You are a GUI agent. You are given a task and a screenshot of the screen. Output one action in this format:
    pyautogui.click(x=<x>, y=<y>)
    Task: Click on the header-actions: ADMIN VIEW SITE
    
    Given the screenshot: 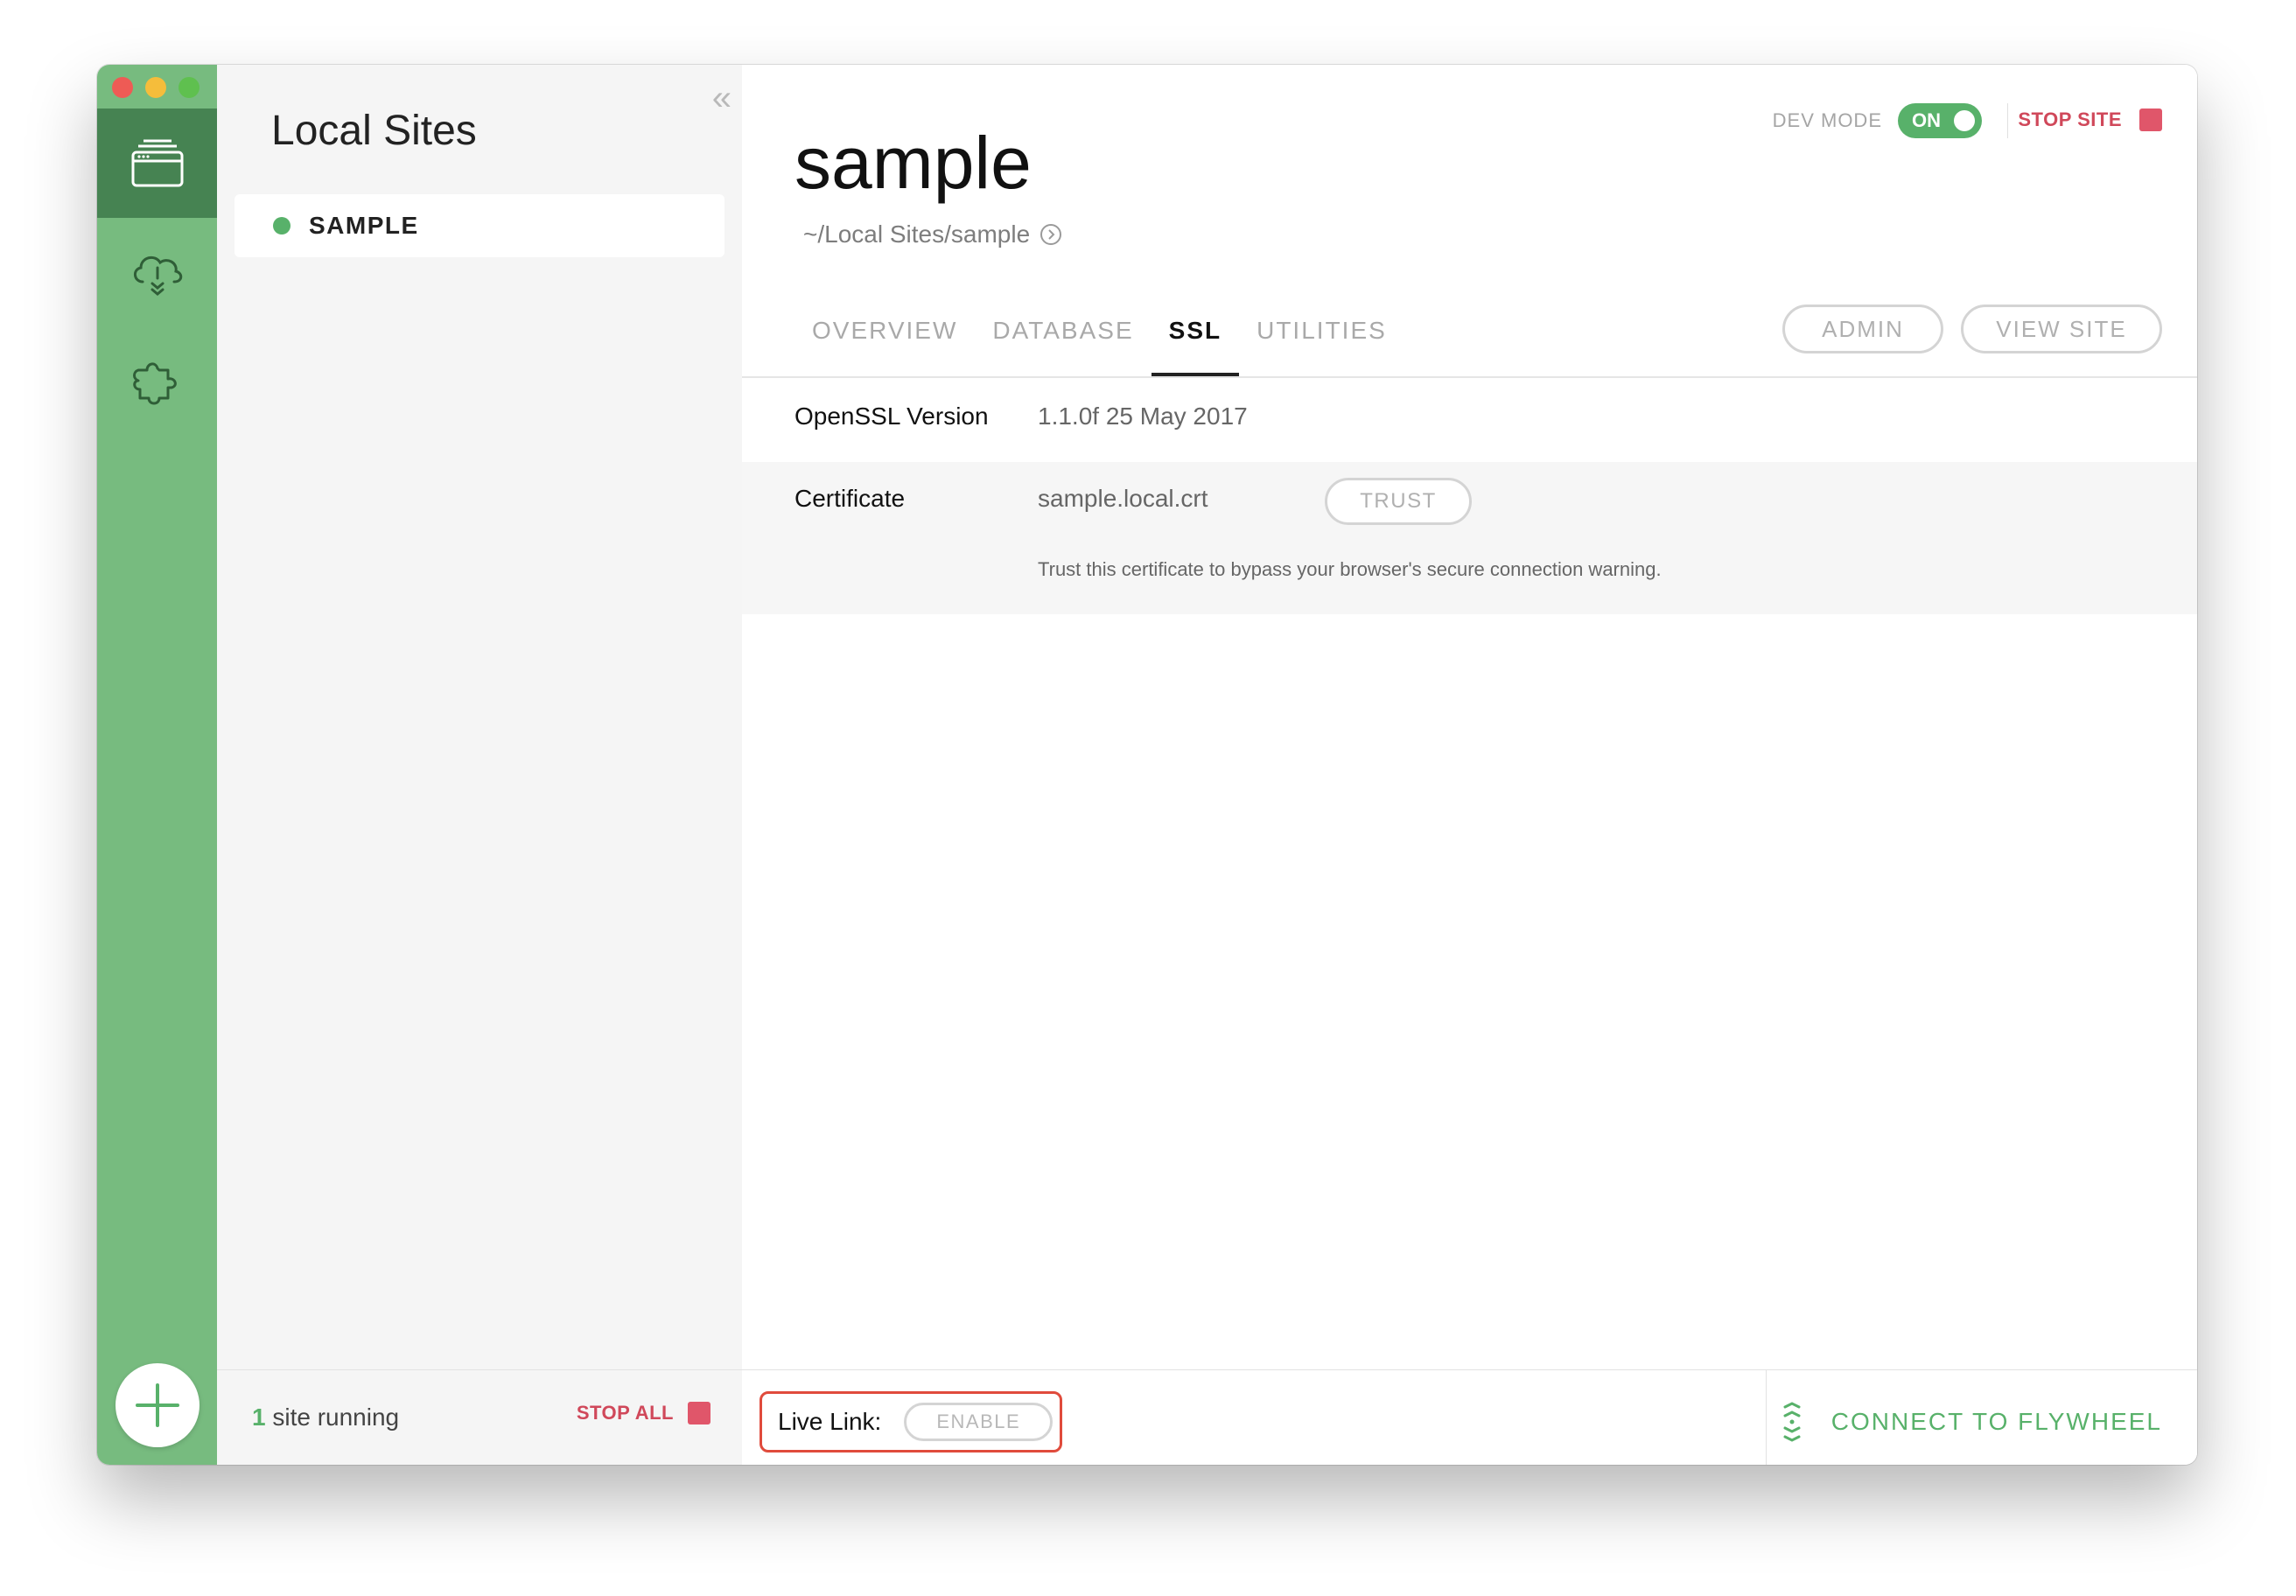 What is the action you would take?
    pyautogui.click(x=1972, y=329)
    